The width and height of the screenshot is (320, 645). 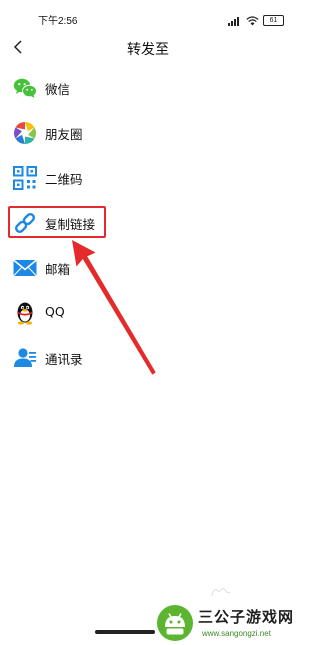 What do you see at coordinates (236, 633) in the screenshot?
I see `watermark-url: www.sangongzi.net` at bounding box center [236, 633].